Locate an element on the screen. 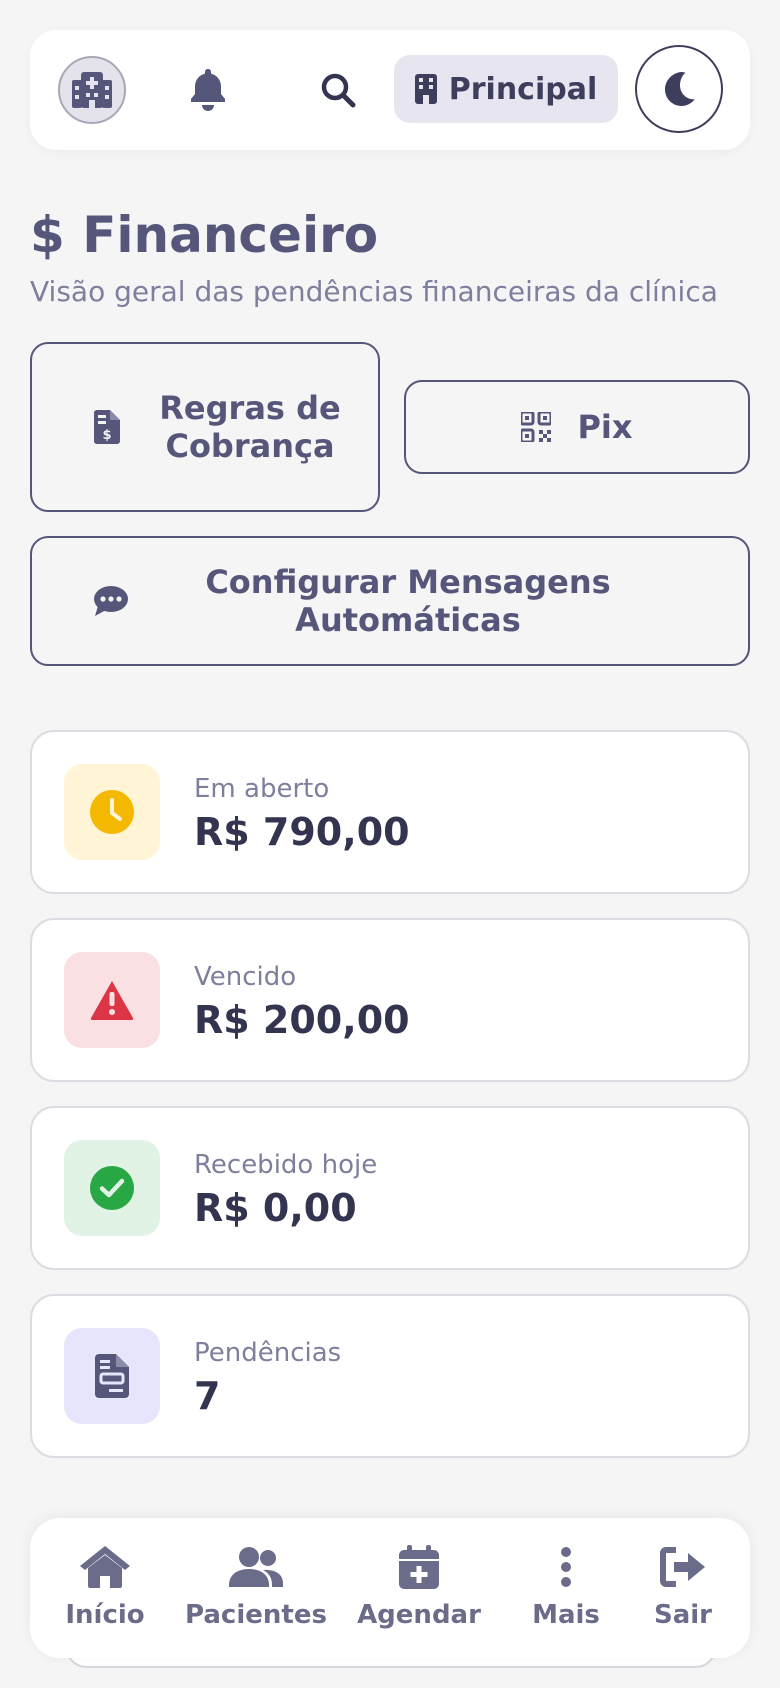 The height and width of the screenshot is (1688, 780). summary-card-open: Em aberto R$ 790,00 is located at coordinates (390, 812).